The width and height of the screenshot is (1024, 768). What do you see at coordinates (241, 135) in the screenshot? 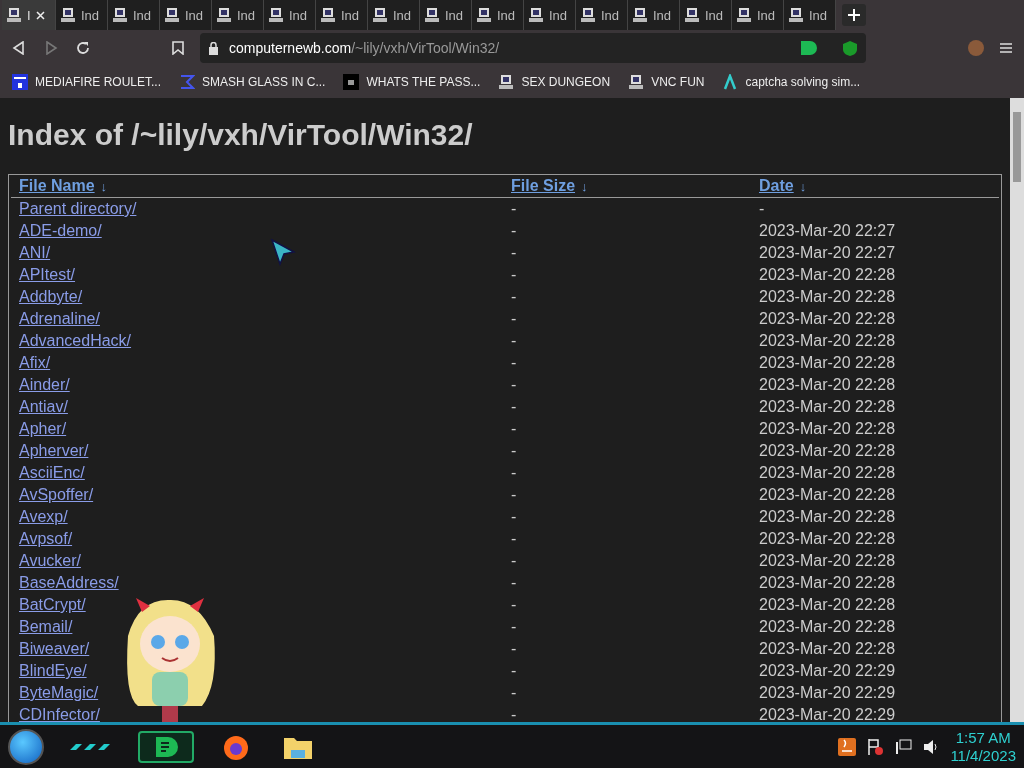
I see `page-title: Index of /~lily/vxh/VirTool/Win32/` at bounding box center [241, 135].